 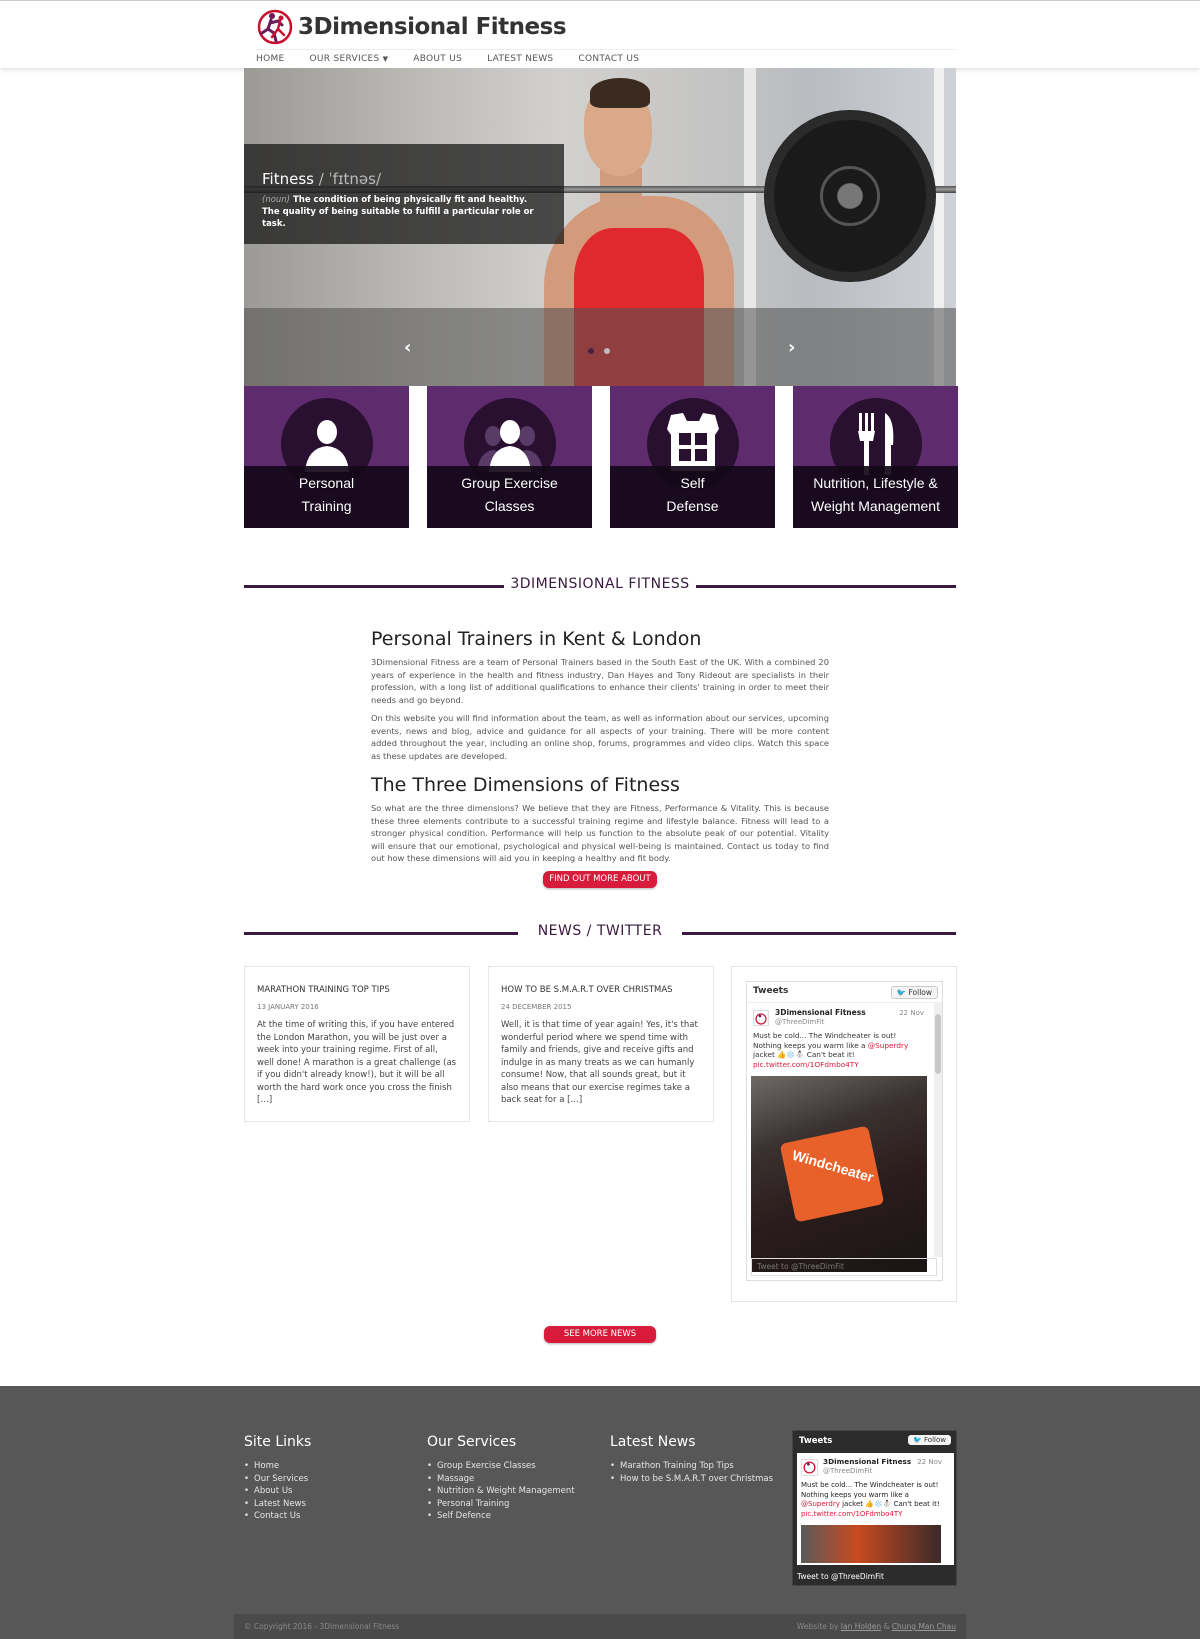 What do you see at coordinates (911, 1013) in the screenshot?
I see `twitter-date: 22 Nov` at bounding box center [911, 1013].